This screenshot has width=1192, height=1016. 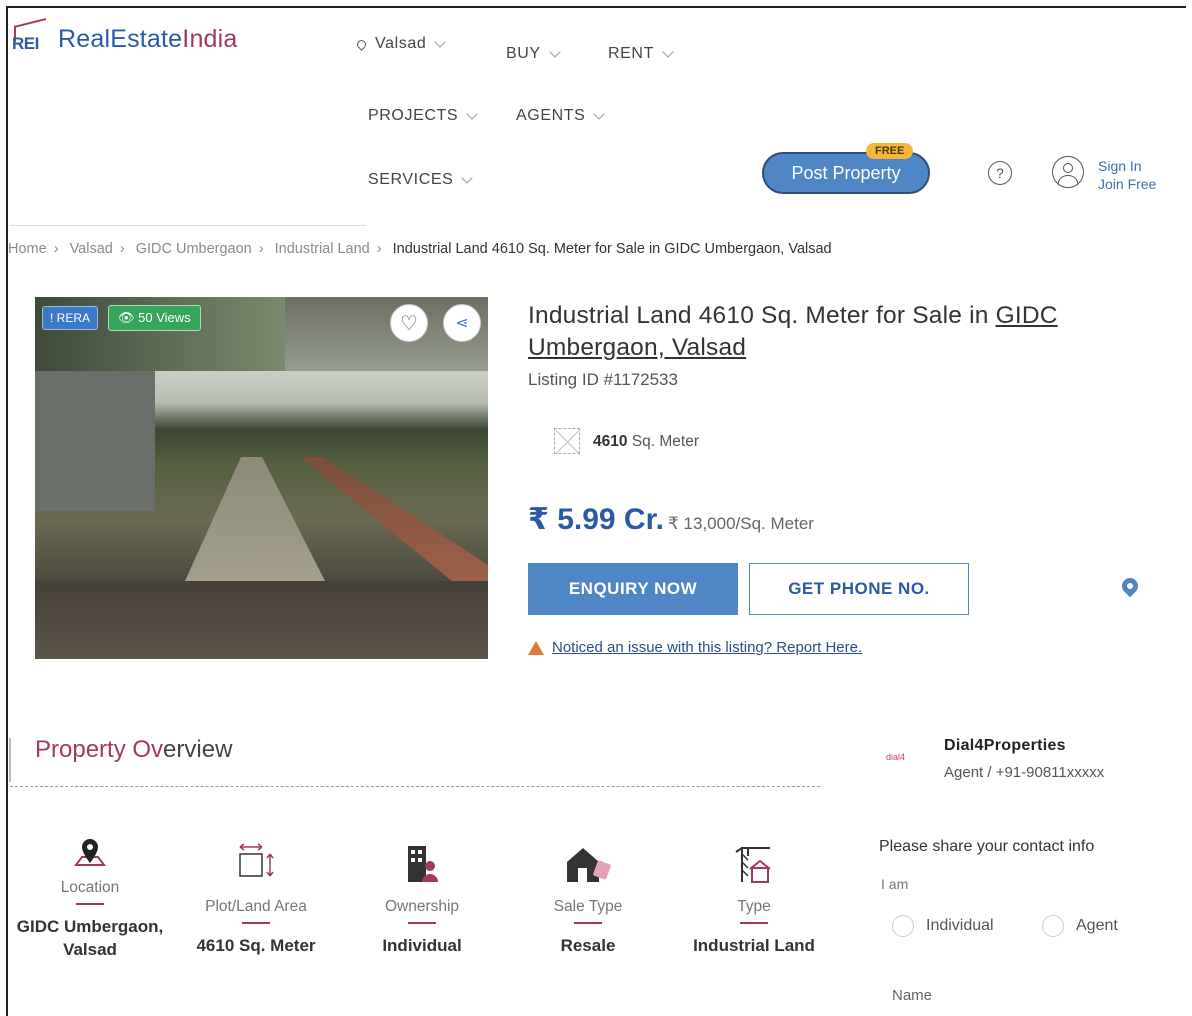 What do you see at coordinates (10, 760) in the screenshot?
I see `overview-accent-bar` at bounding box center [10, 760].